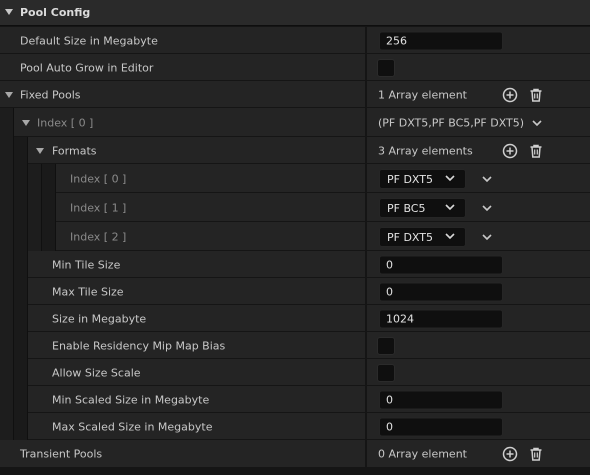 This screenshot has width=590, height=475. I want to click on format-index-label: Index [ 0 ], so click(98, 178).